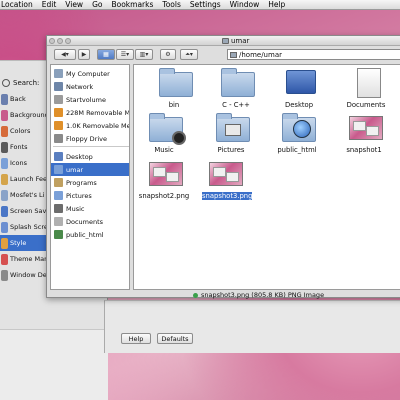  Describe the element at coordinates (28, 227) in the screenshot. I see `settings-item-label: Splash Scre` at that location.